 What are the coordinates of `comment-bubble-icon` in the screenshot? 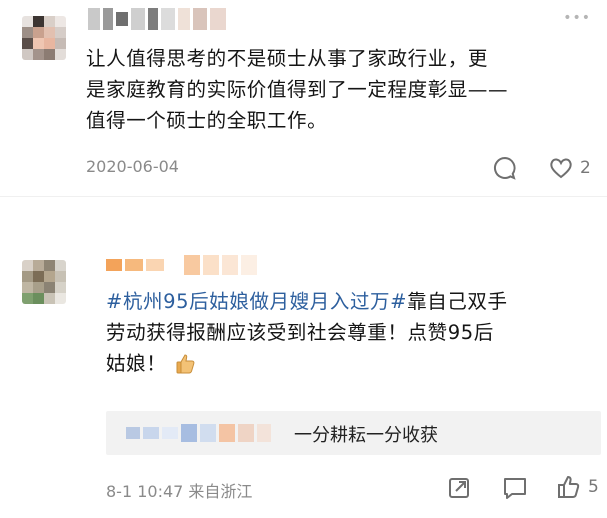 It's located at (505, 168).